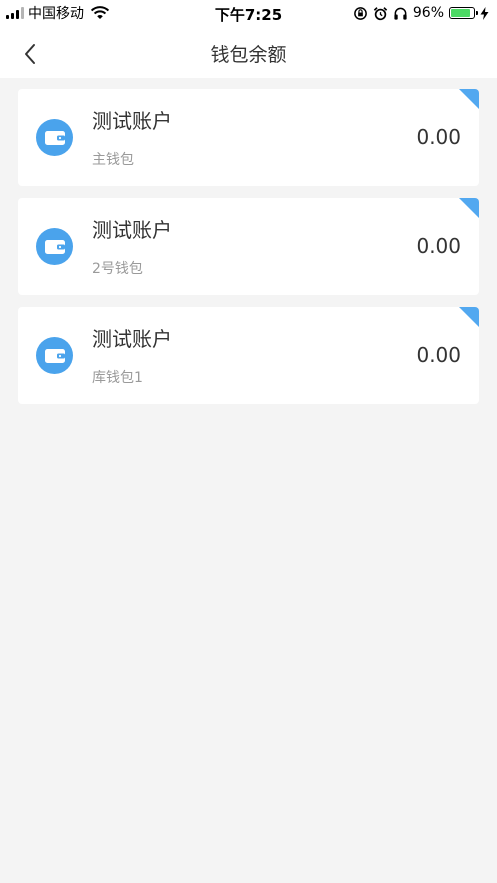  I want to click on alarm-icon, so click(380, 13).